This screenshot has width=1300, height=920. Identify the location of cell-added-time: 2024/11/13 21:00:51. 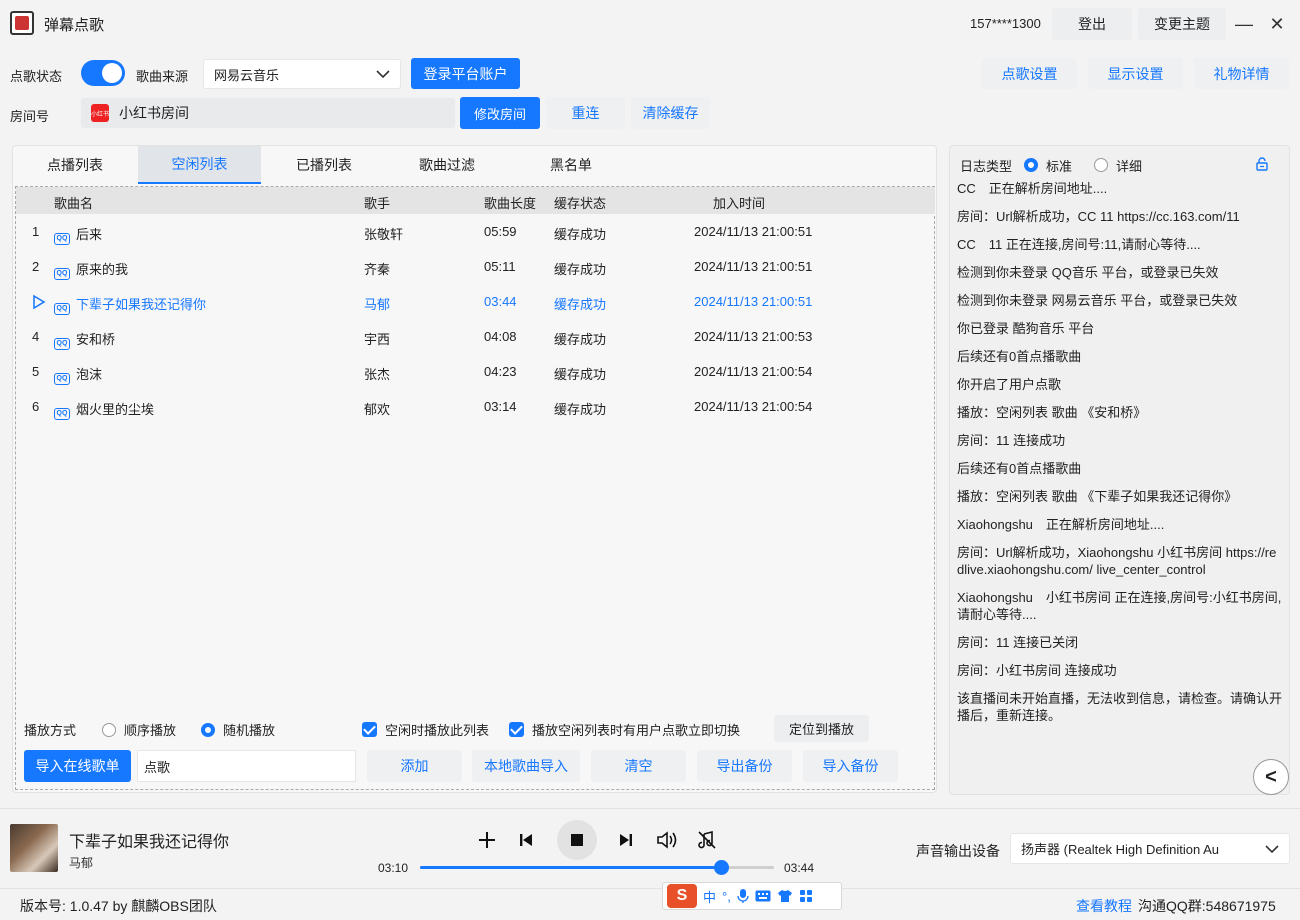
(753, 231).